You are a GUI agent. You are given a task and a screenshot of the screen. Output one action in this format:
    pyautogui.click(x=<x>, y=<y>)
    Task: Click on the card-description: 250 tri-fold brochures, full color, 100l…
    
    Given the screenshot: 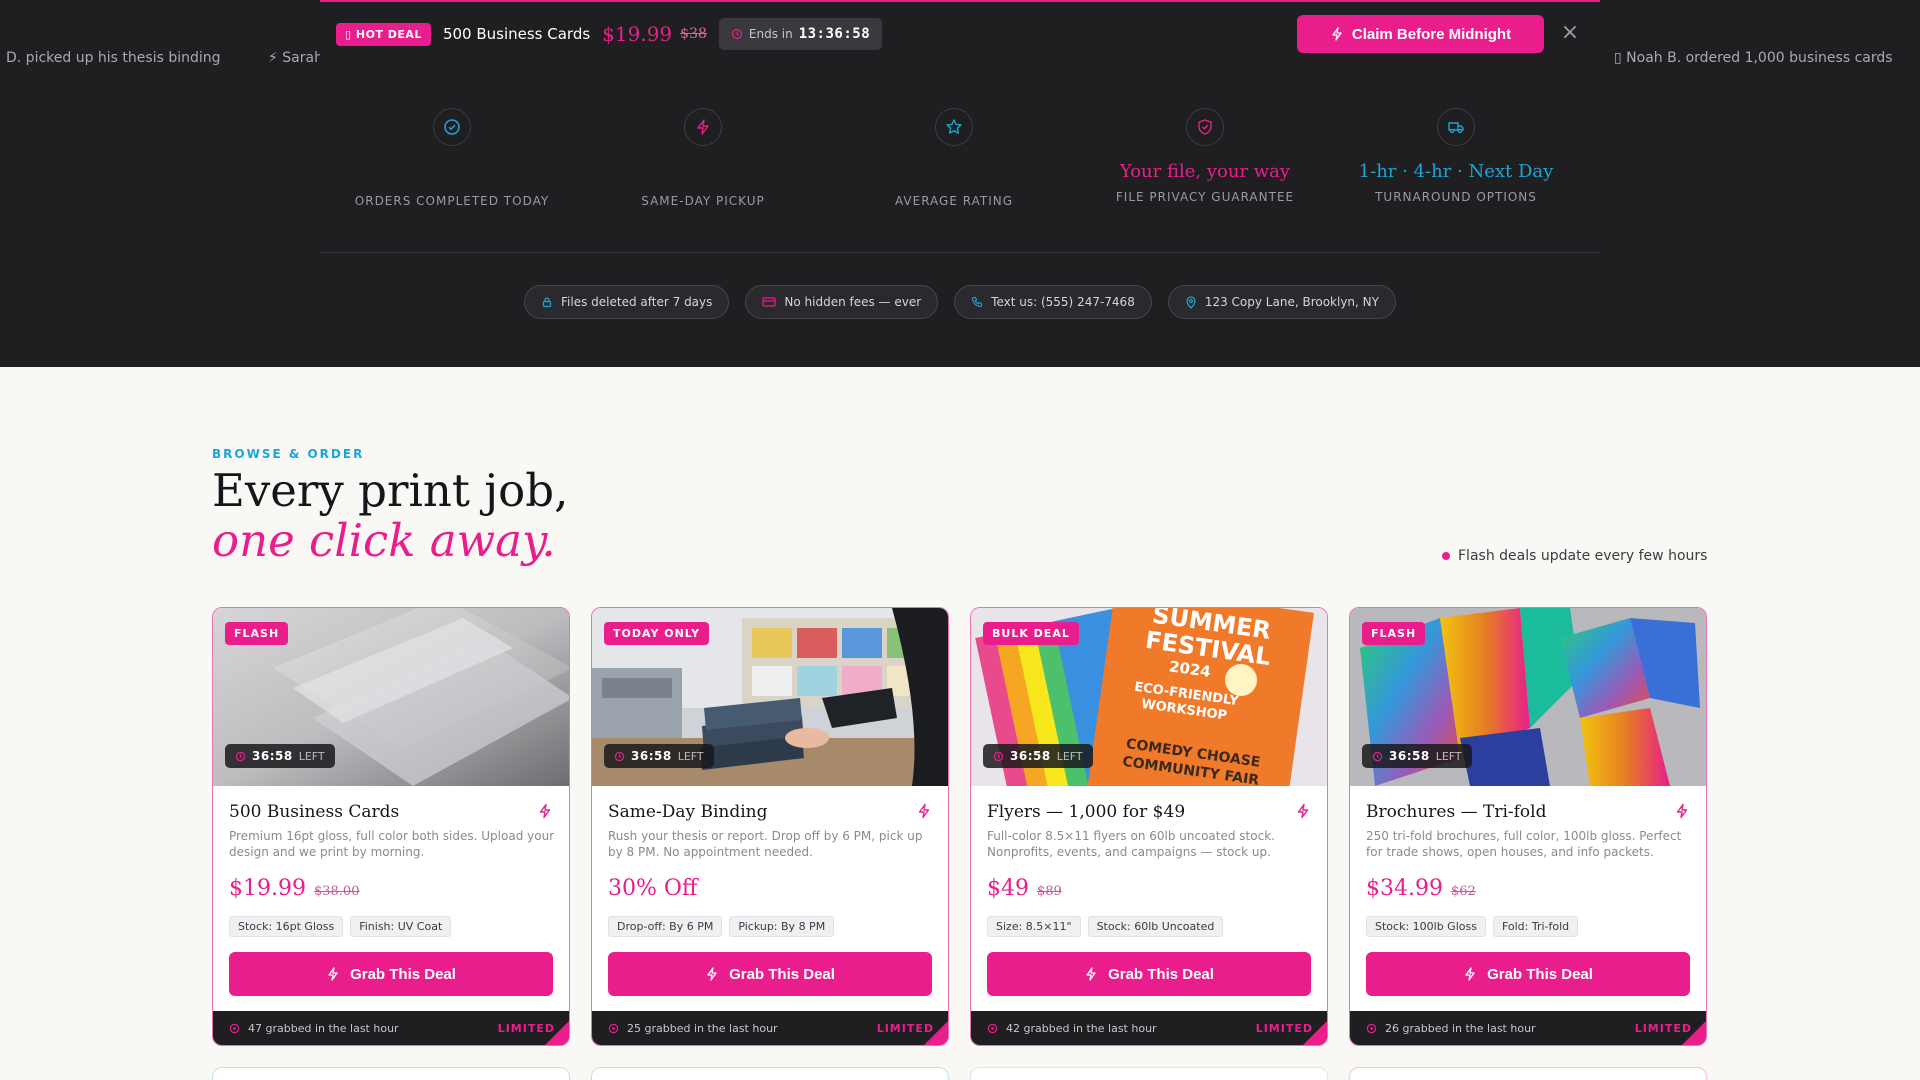 What is the action you would take?
    pyautogui.click(x=1524, y=844)
    